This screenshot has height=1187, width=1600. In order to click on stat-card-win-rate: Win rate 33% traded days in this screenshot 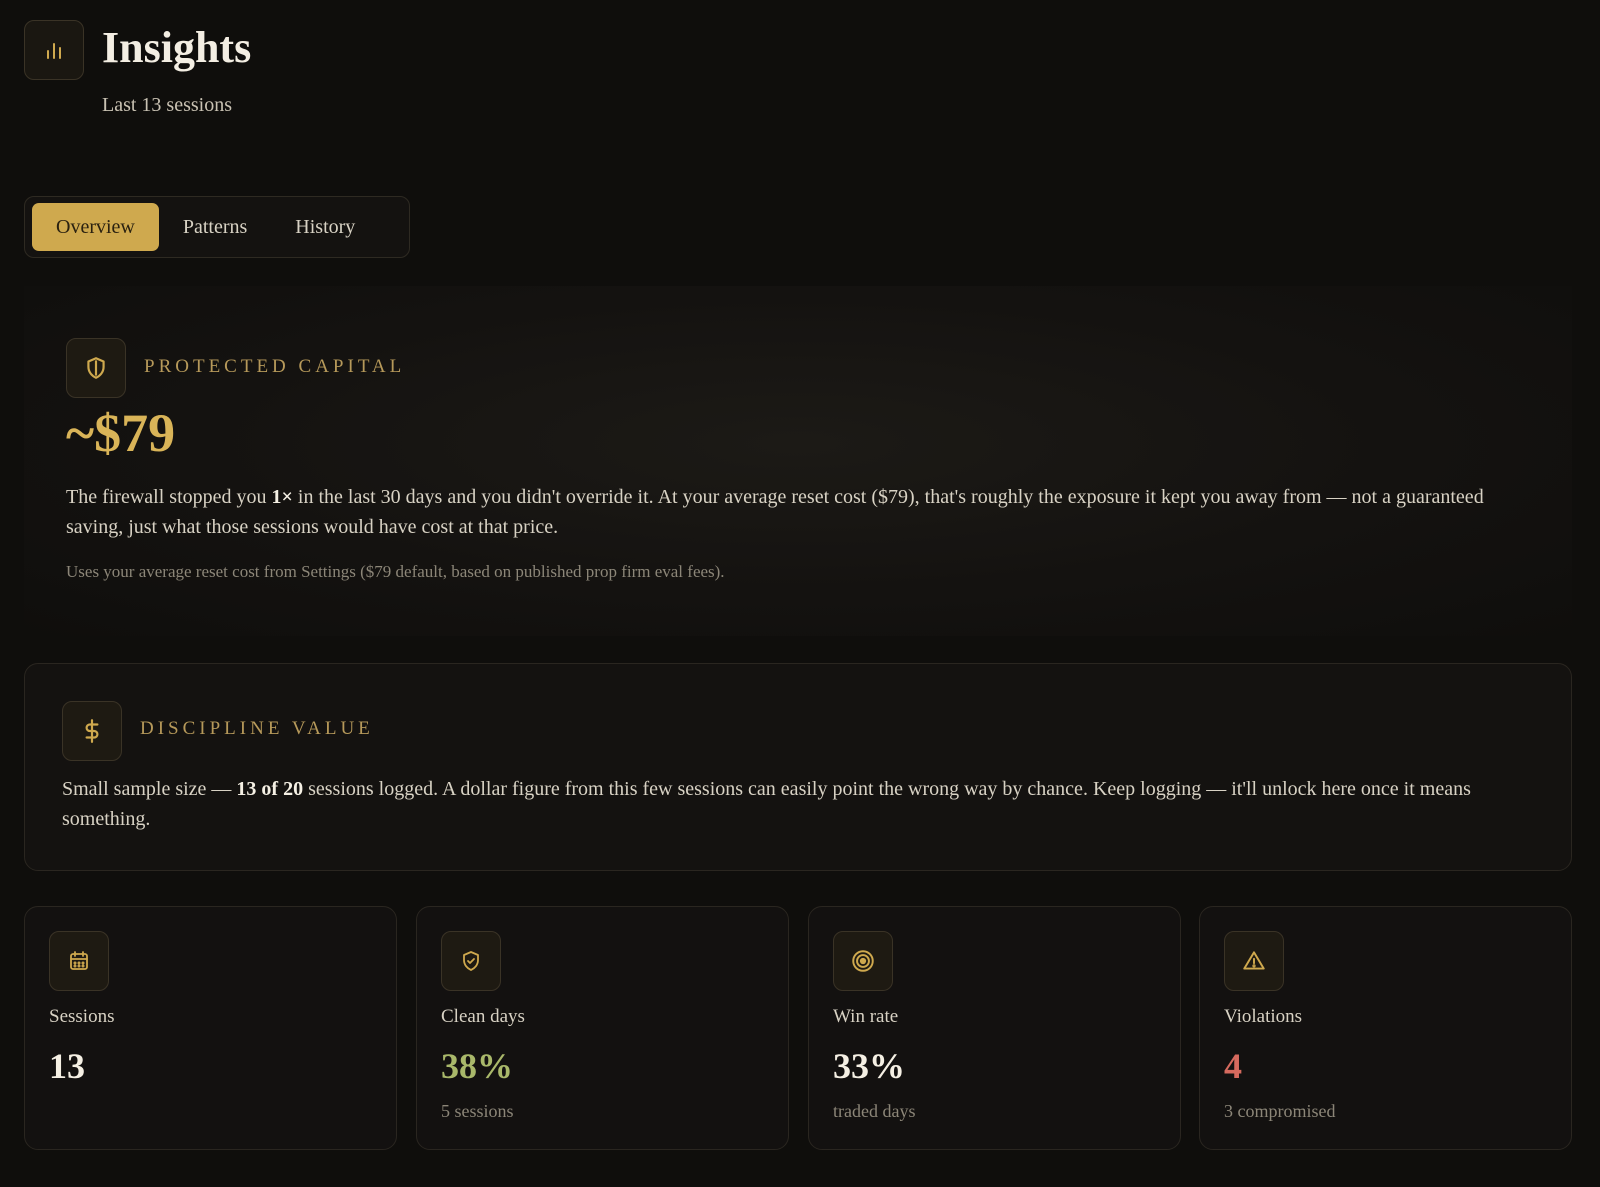, I will do `click(994, 1028)`.